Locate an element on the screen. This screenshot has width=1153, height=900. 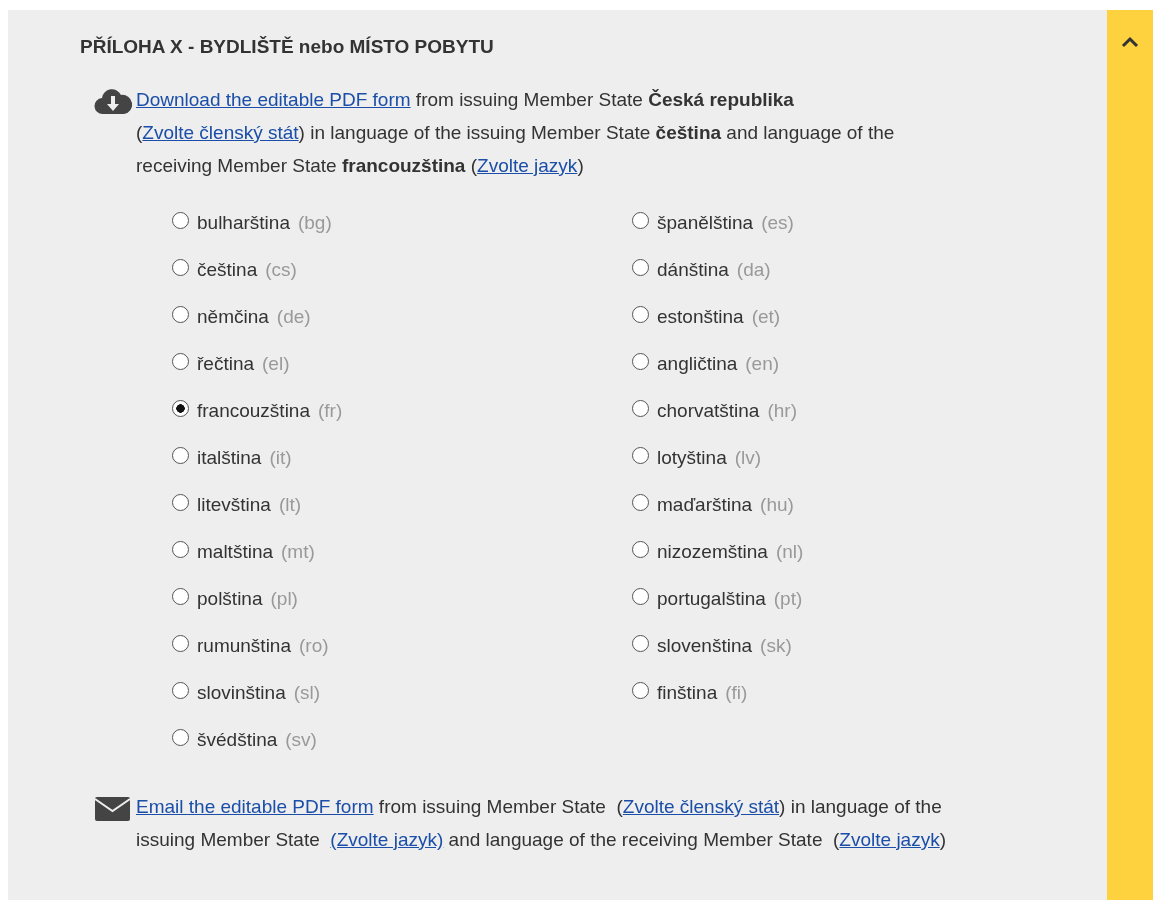
language-name: lotyština is located at coordinates (692, 458).